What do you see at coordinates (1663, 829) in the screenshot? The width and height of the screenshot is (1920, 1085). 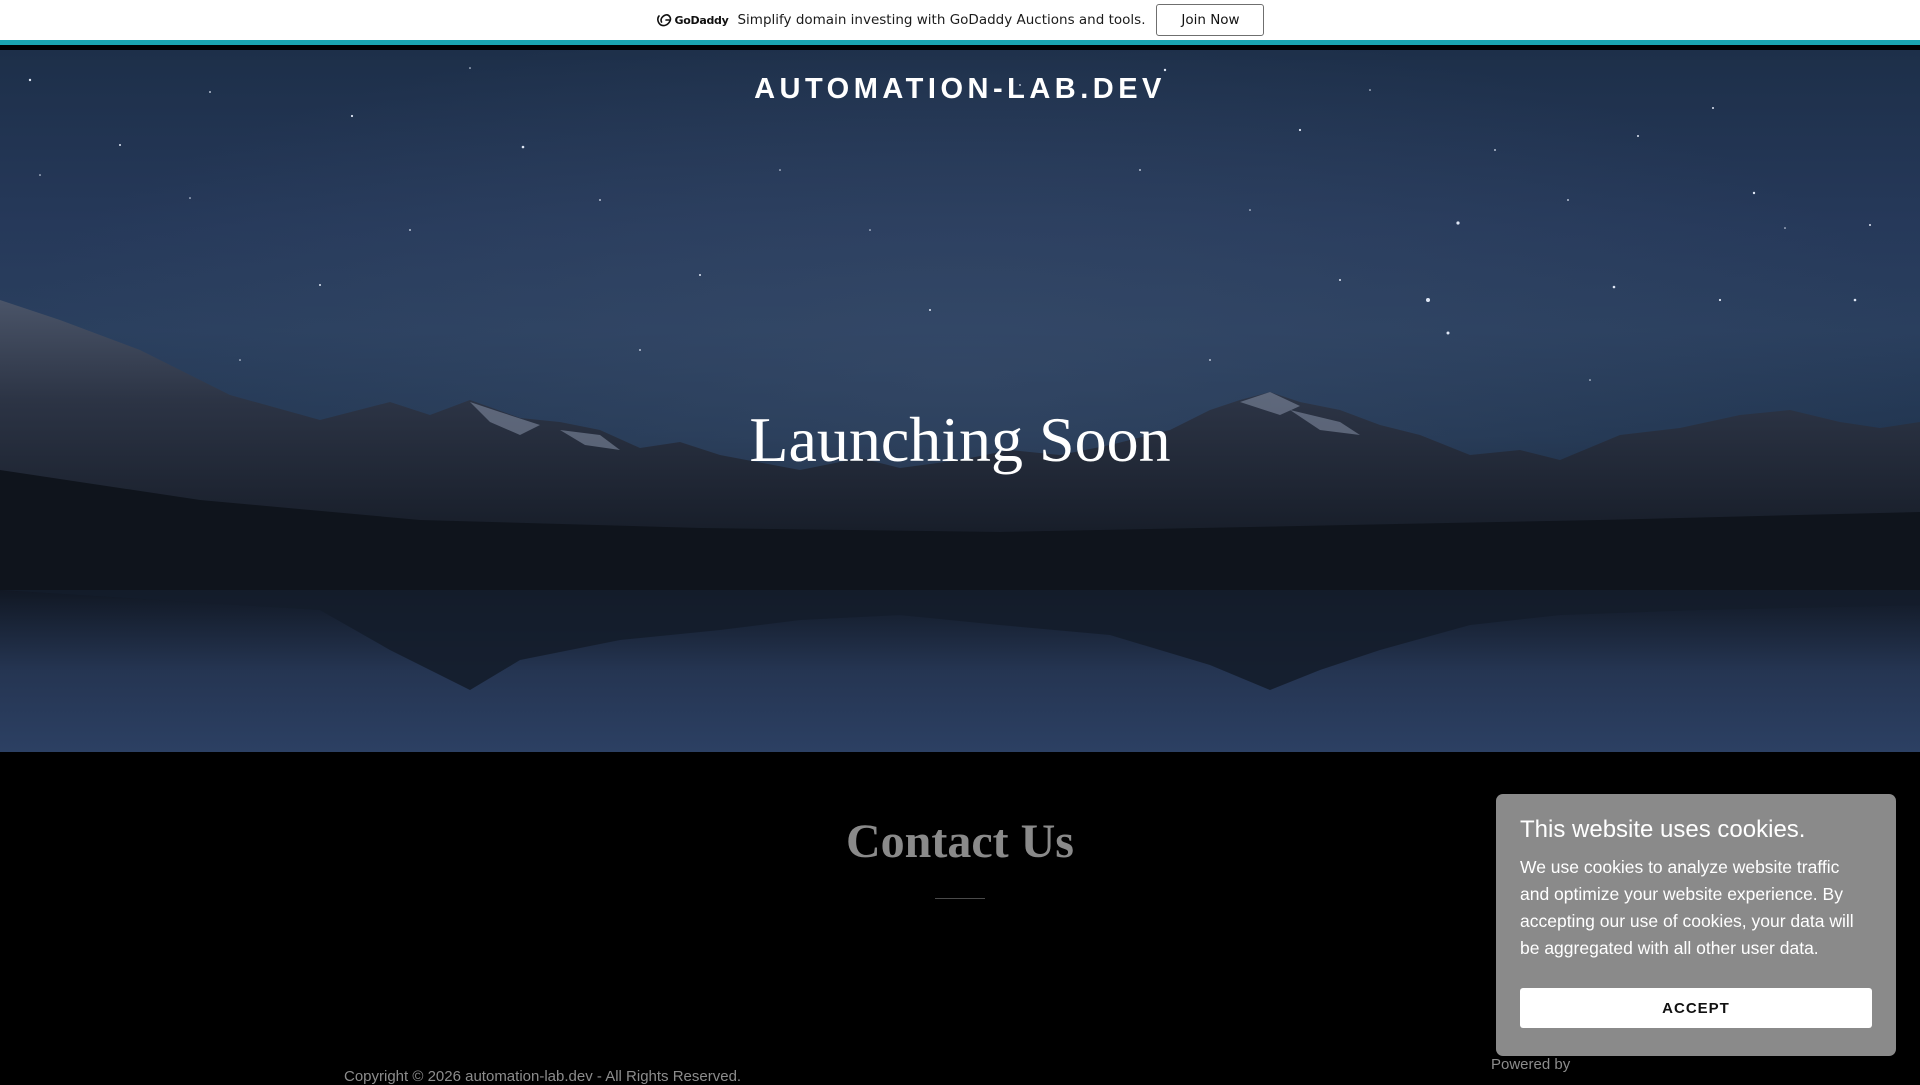 I see `cookie-banner-title: This website uses cookies.` at bounding box center [1663, 829].